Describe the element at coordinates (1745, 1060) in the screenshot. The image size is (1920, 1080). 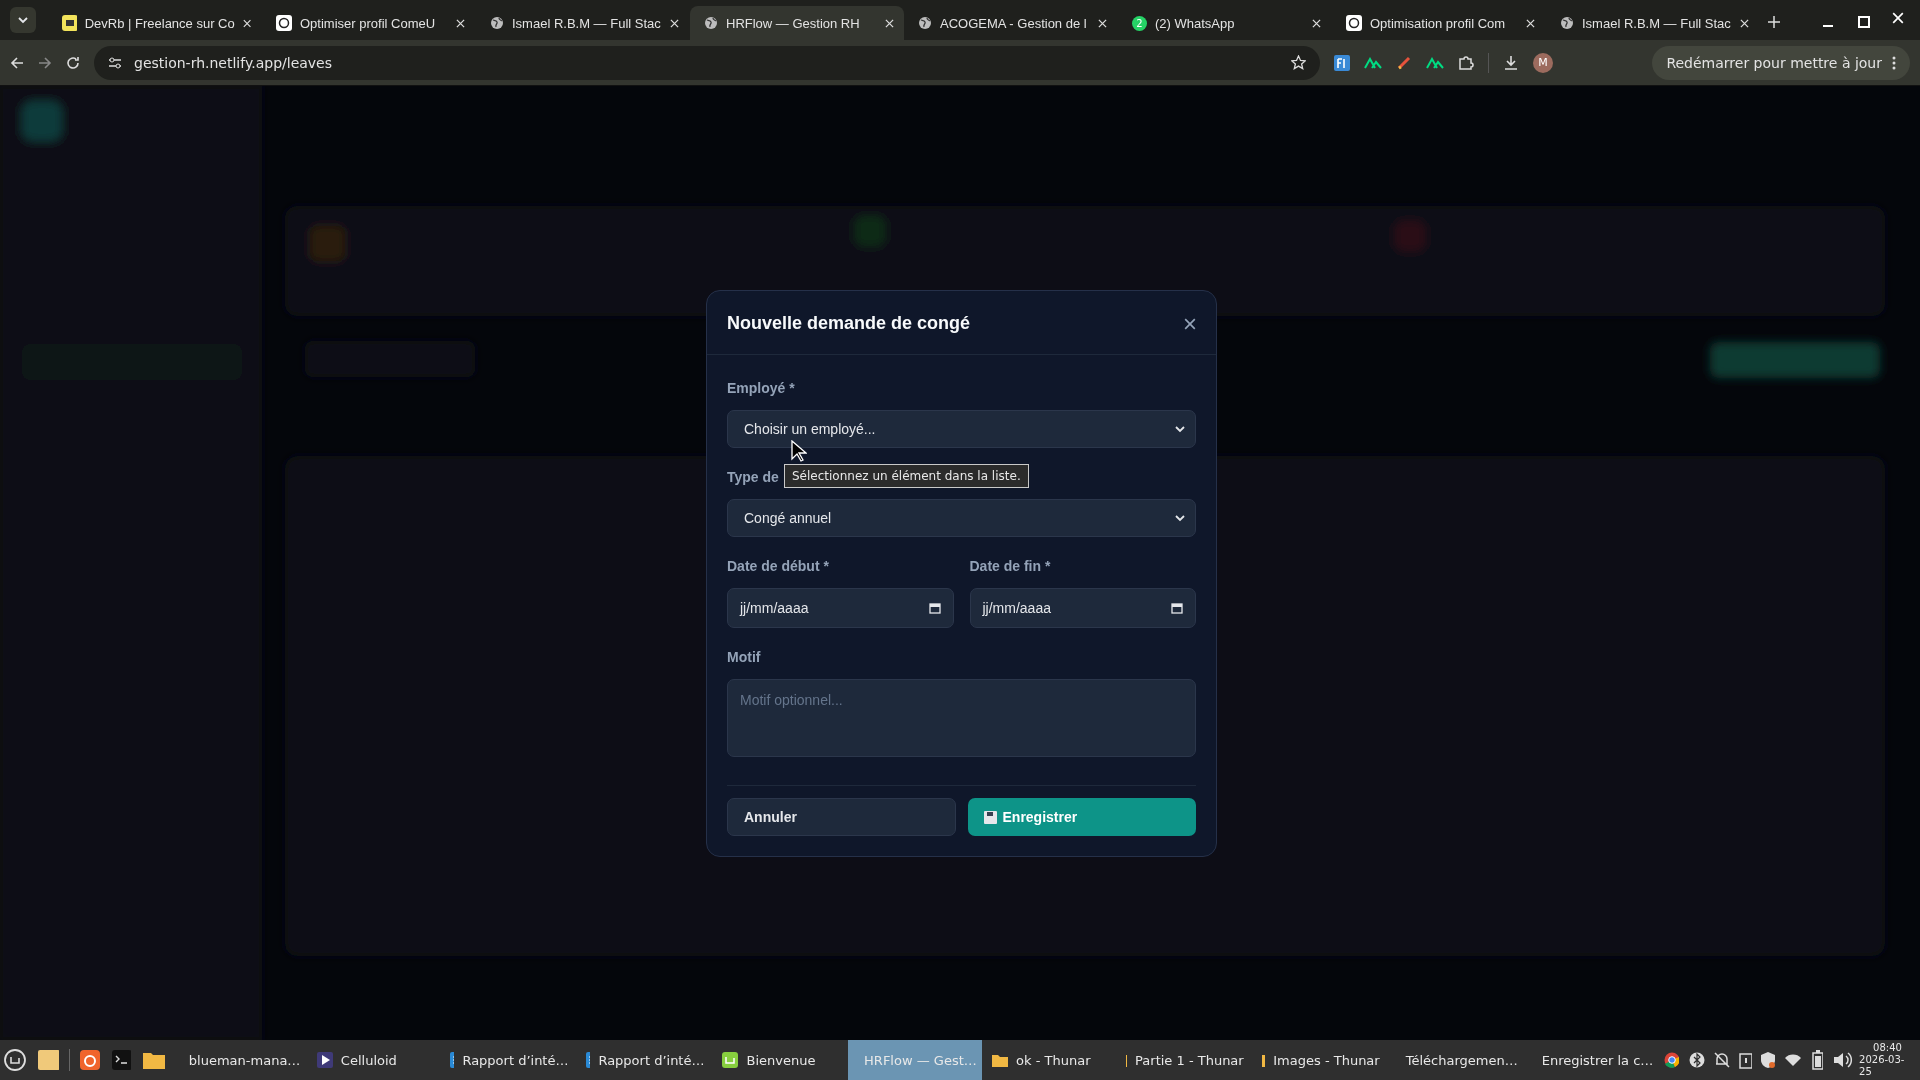
I see `clipboard-icon` at that location.